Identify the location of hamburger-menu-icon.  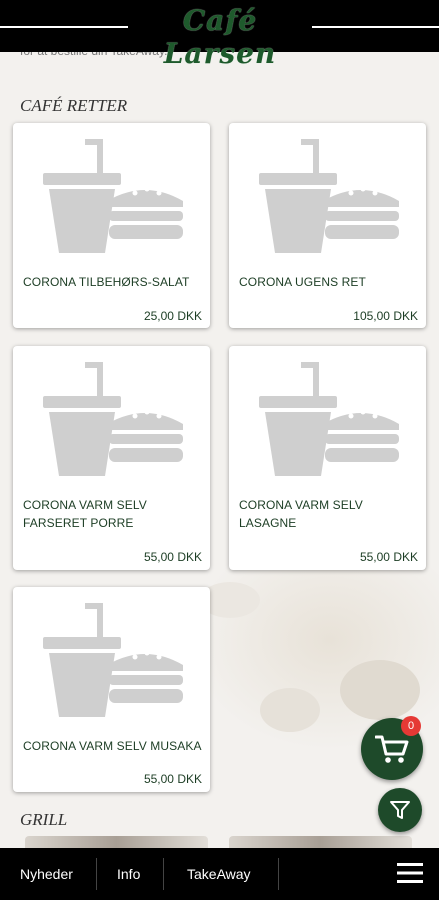
(410, 873).